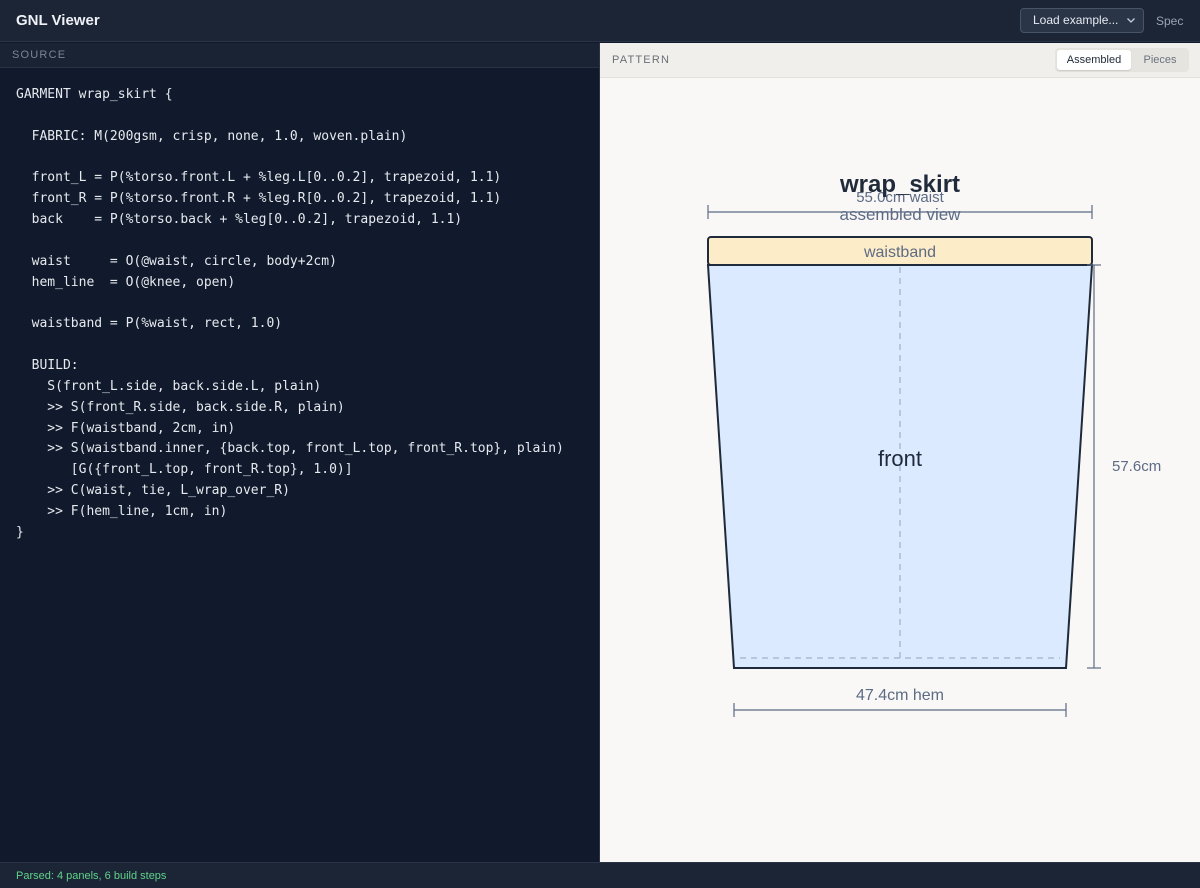 The height and width of the screenshot is (888, 1200). Describe the element at coordinates (299, 55) in the screenshot. I see `source-header: SOURCE` at that location.